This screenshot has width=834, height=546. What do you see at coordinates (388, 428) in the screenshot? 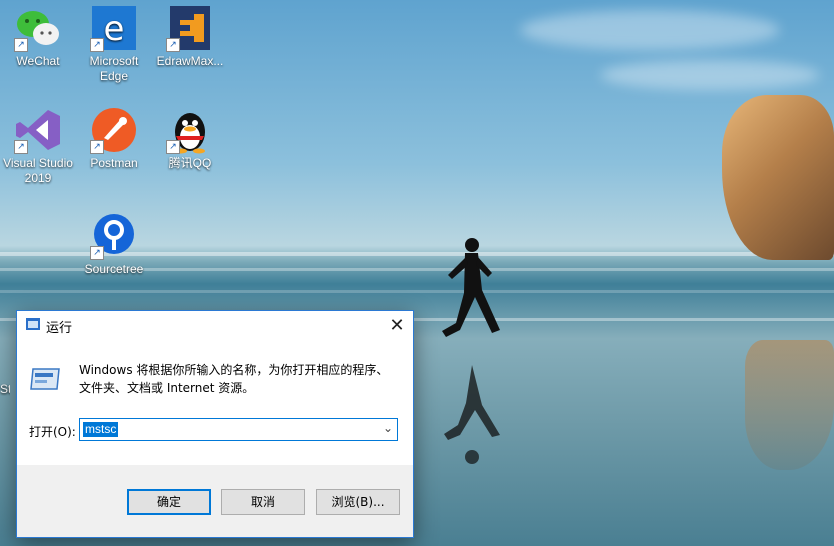
I see `chevron-down-icon: ⌄` at bounding box center [388, 428].